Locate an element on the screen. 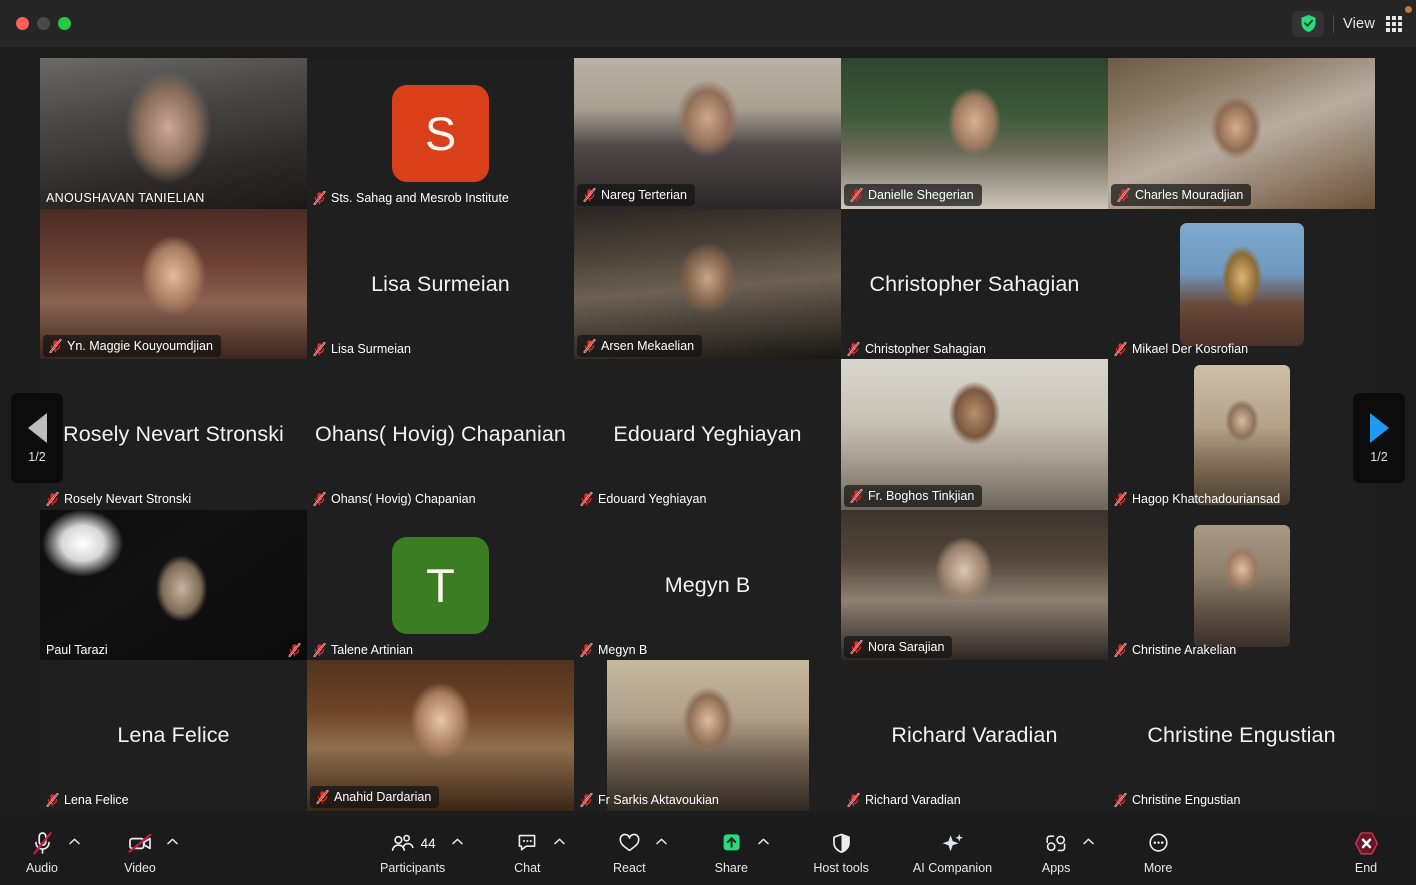 The image size is (1416, 885). participant-tile: Mikael Der Kosrofian is located at coordinates (1241, 284).